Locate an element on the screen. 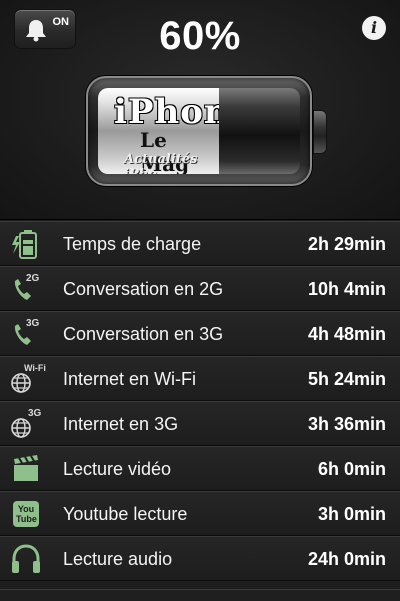 This screenshot has width=400, height=601. logo-text-line3: Actualités iPho is located at coordinates (161, 163).